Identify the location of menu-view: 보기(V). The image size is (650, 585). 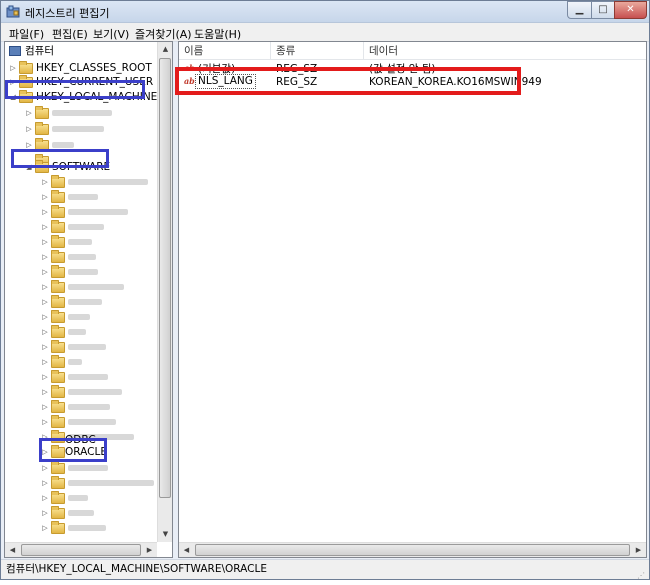
(111, 34).